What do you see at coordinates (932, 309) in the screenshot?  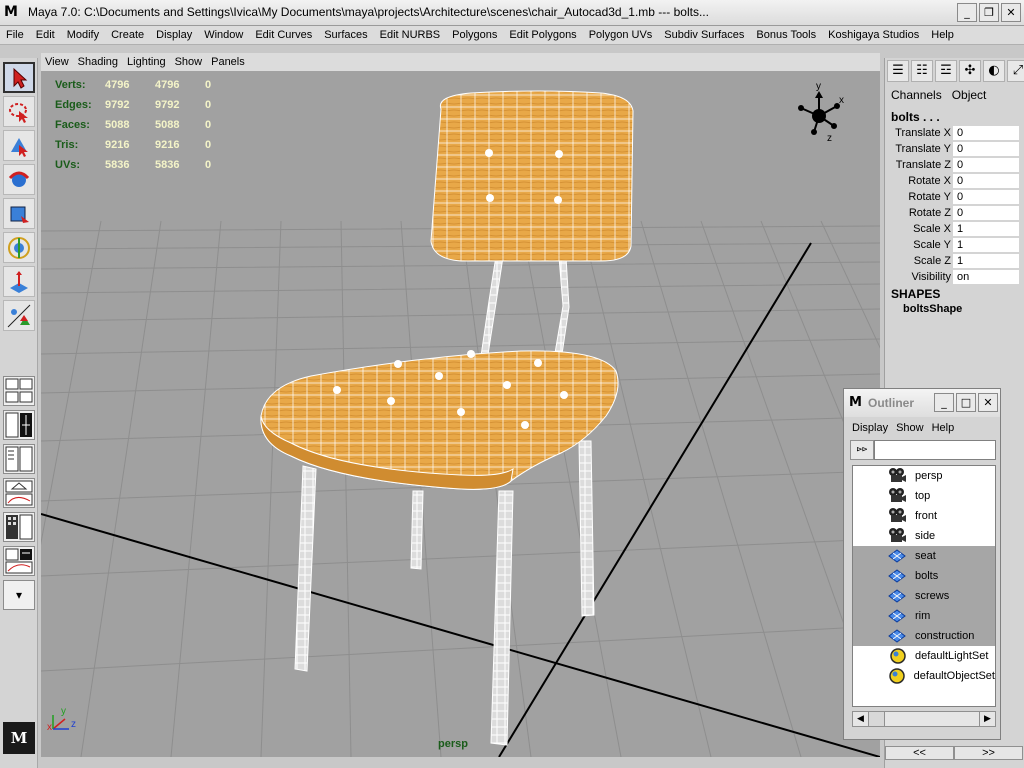 I see `shape-node-name: boltsShape` at bounding box center [932, 309].